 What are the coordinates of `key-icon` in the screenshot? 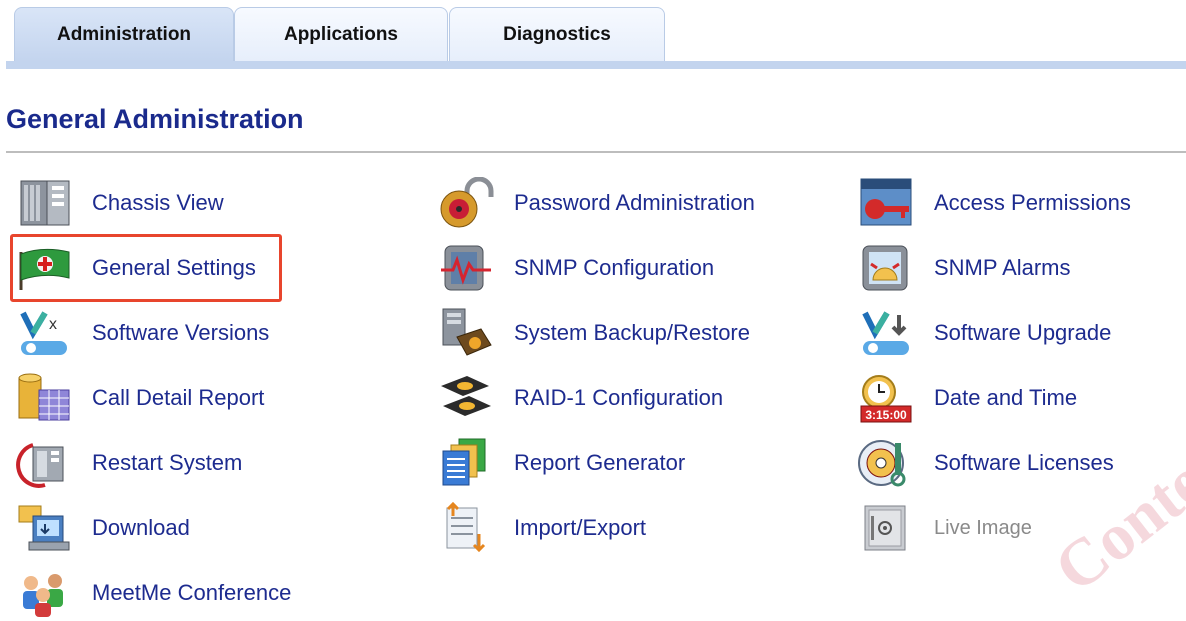 It's located at (886, 203).